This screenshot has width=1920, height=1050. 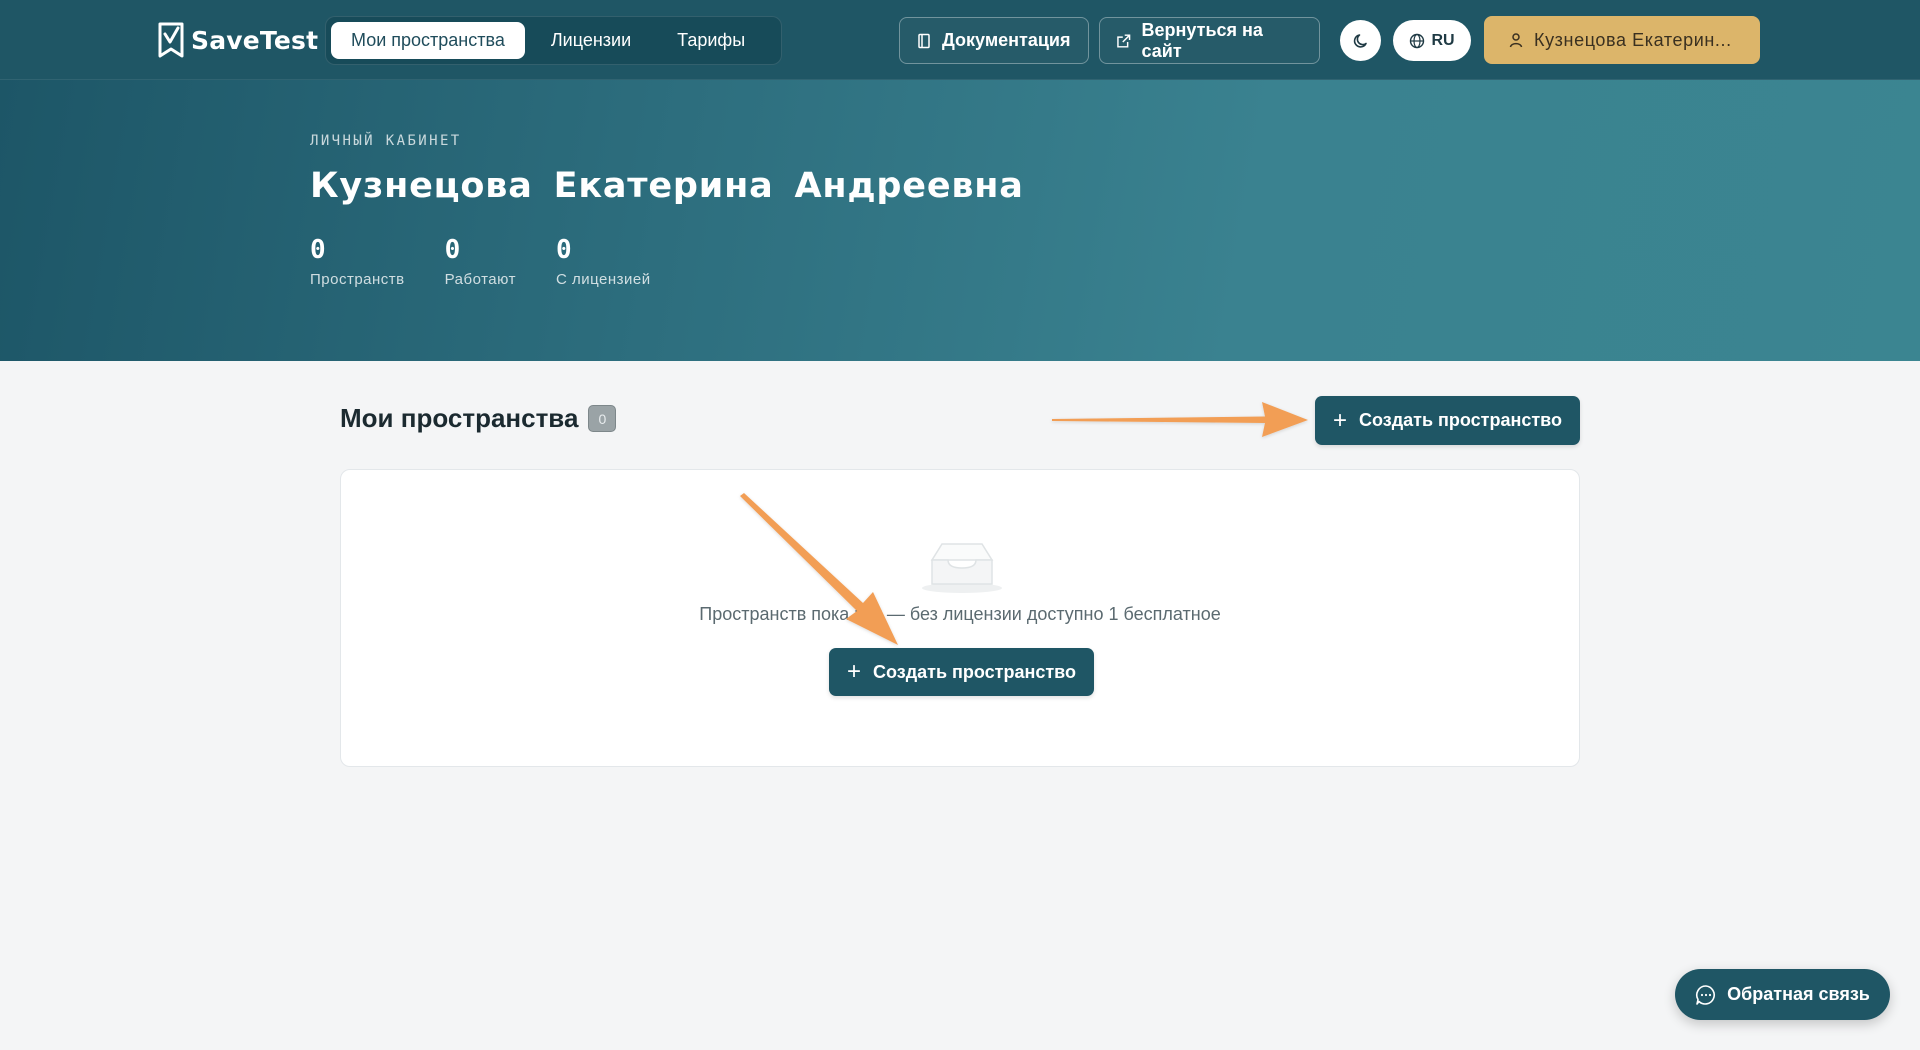 I want to click on documentation-label: Документация, so click(x=1006, y=40).